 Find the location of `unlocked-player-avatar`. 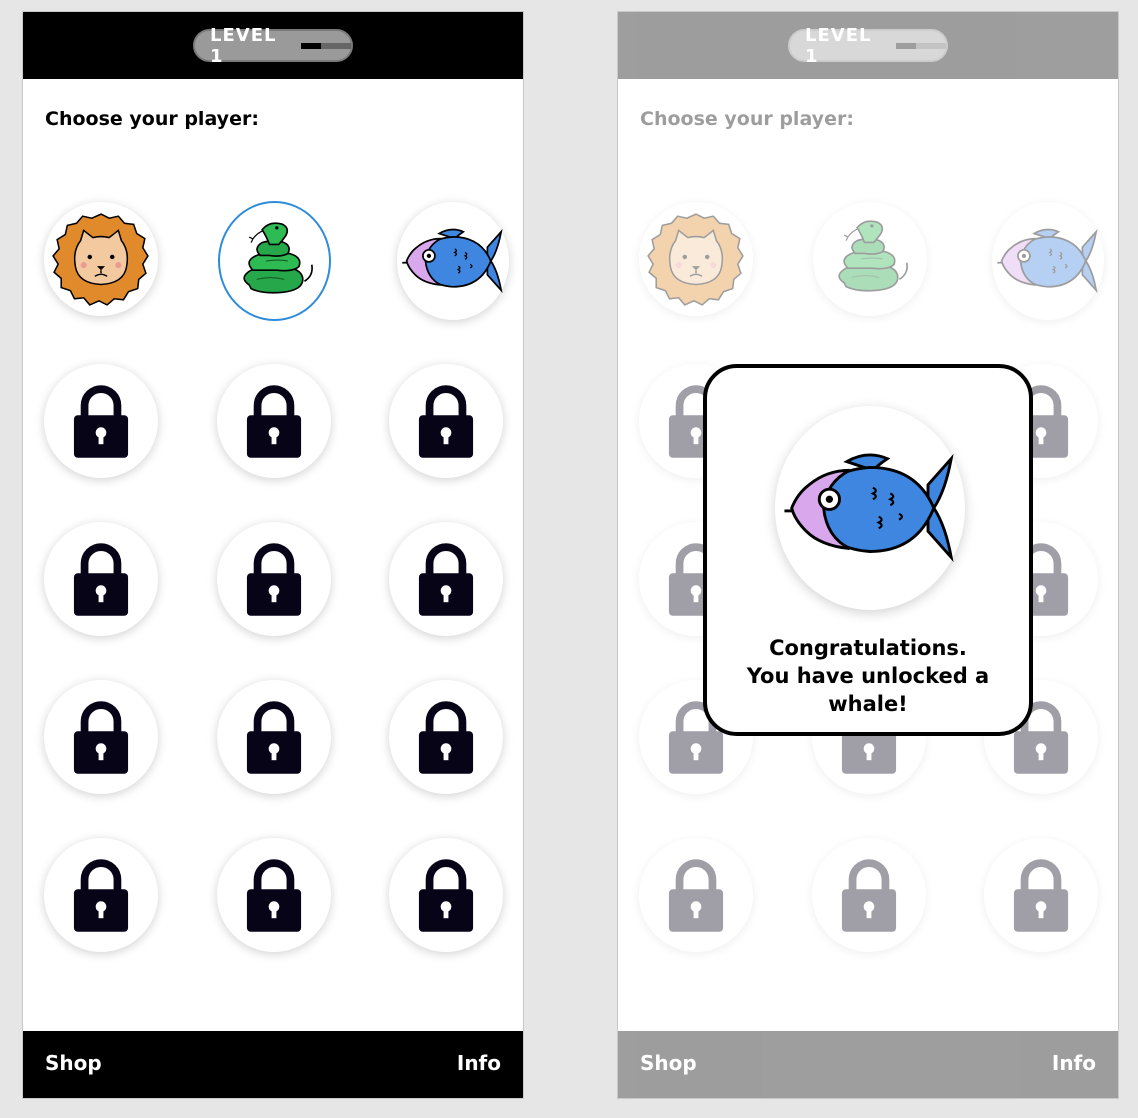

unlocked-player-avatar is located at coordinates (870, 508).